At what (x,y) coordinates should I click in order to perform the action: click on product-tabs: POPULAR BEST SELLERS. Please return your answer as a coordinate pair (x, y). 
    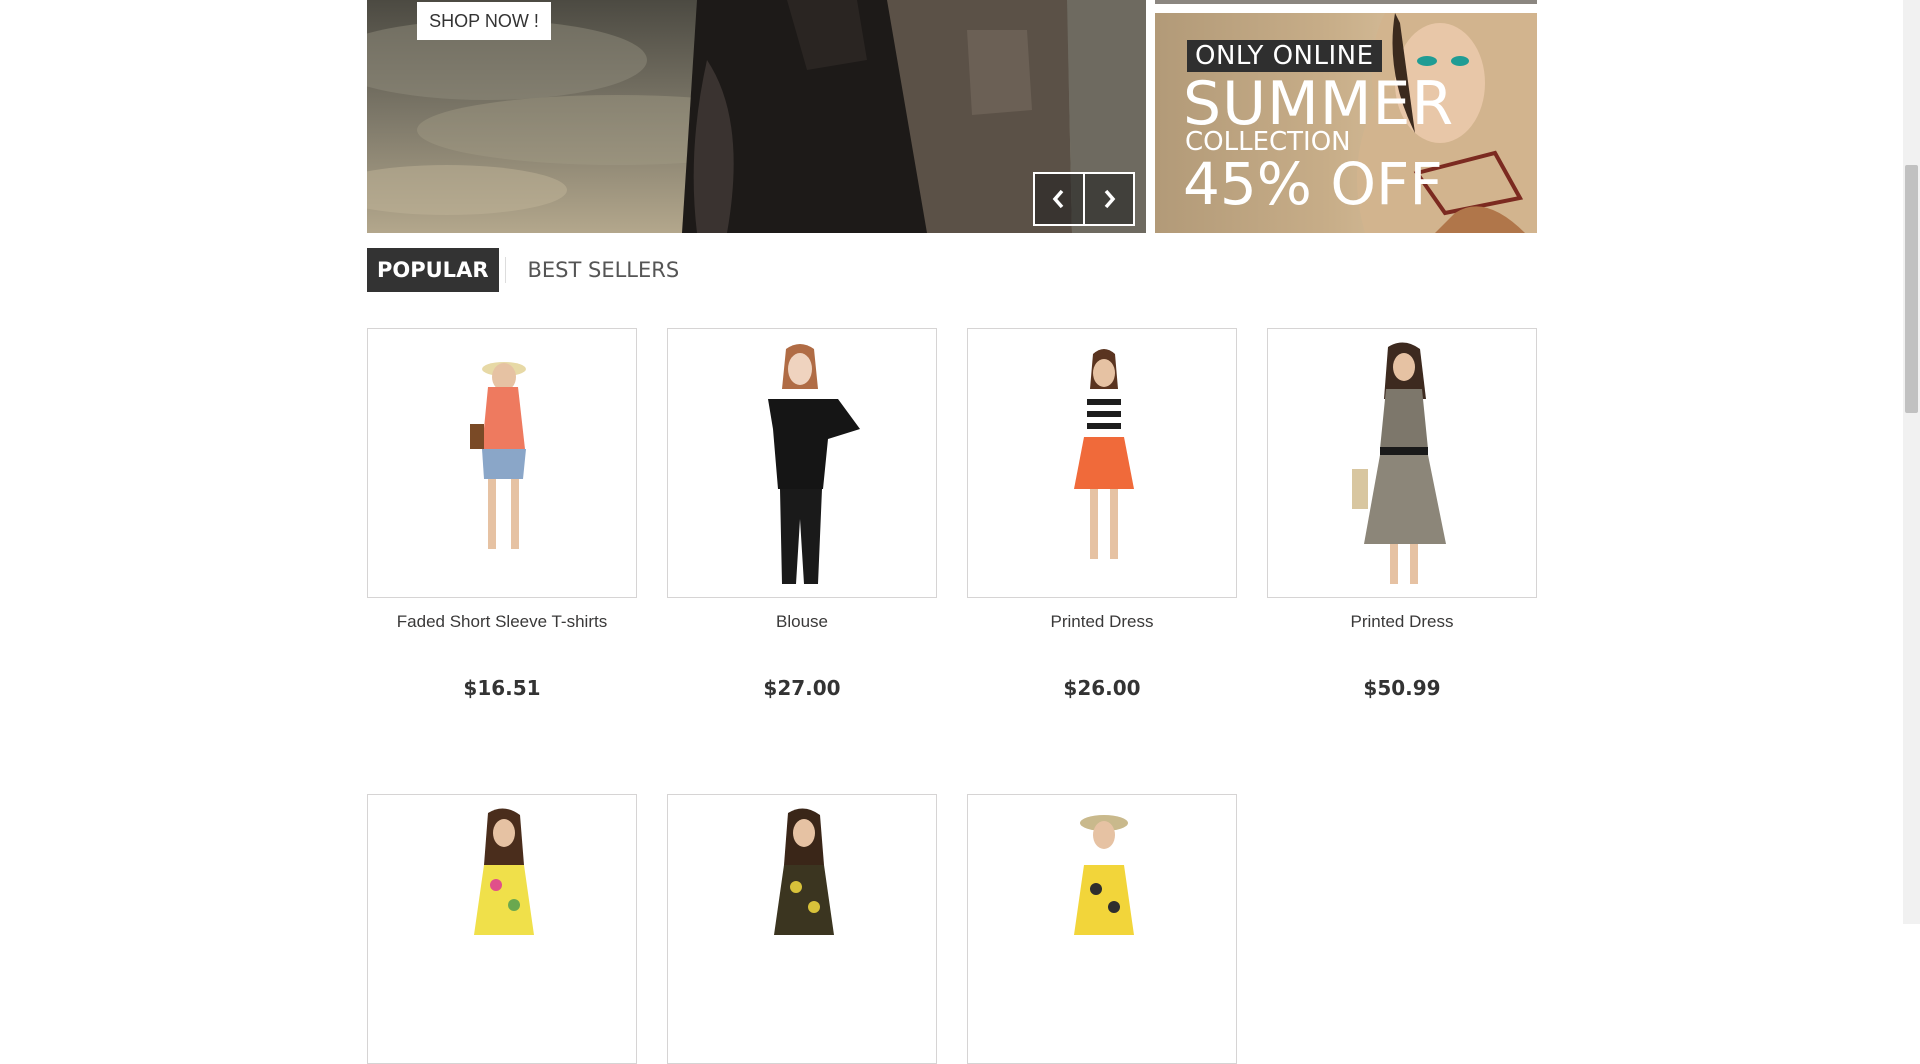
    Looking at the image, I should click on (528, 270).